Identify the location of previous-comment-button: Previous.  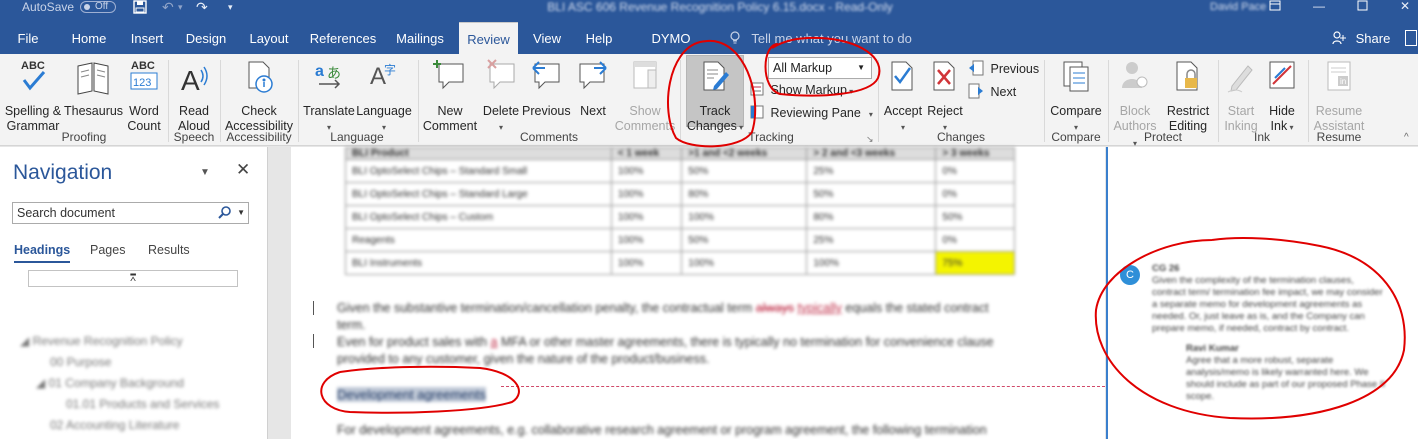
(546, 88).